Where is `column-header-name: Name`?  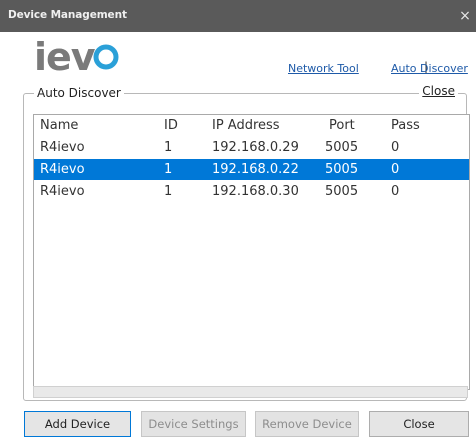 column-header-name: Name is located at coordinates (59, 125).